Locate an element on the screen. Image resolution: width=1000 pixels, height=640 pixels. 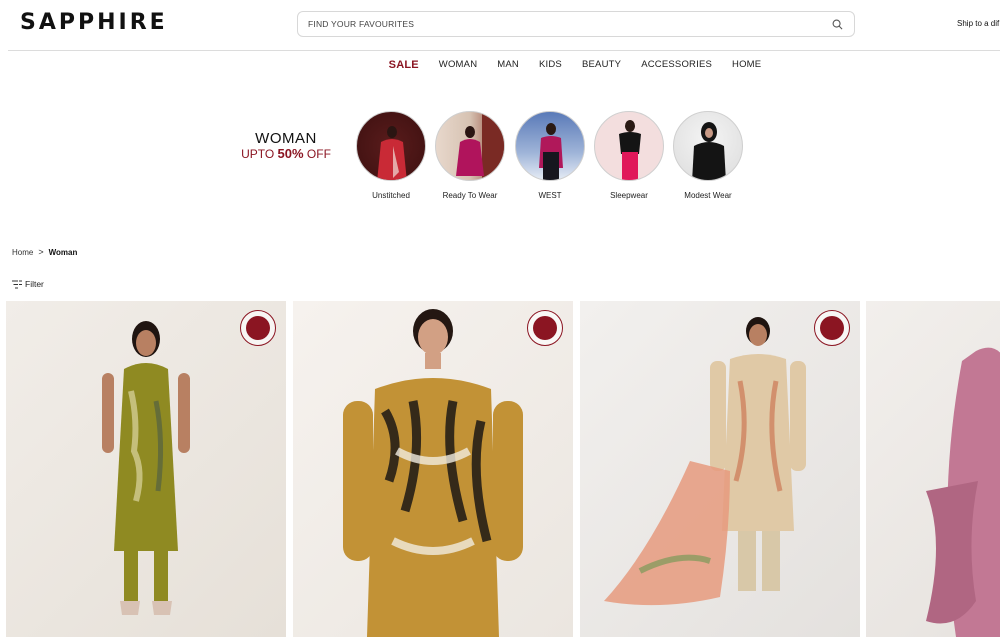
search-bar: FIND YOUR FAVOURITES is located at coordinates (576, 24).